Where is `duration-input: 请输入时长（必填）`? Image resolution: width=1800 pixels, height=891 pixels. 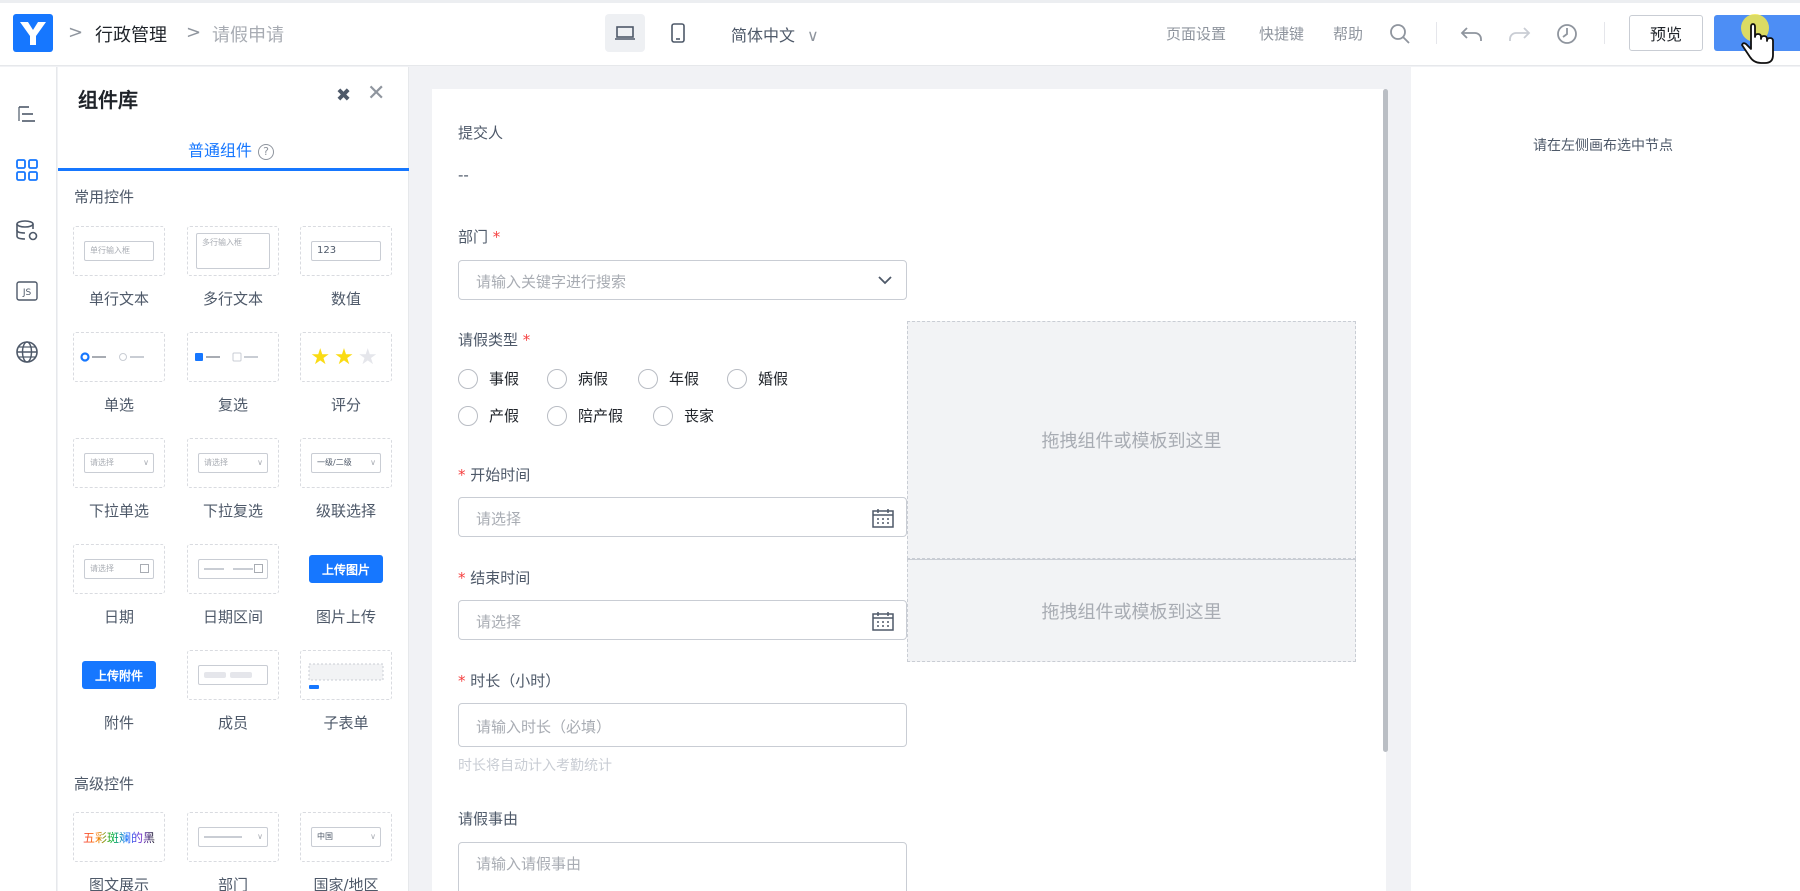
duration-input: 请输入时长（必填） is located at coordinates (682, 725).